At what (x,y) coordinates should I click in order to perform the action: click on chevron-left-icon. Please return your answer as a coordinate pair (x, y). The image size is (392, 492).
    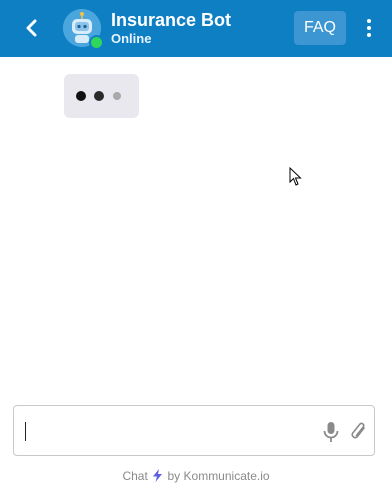
    Looking at the image, I should click on (31, 28).